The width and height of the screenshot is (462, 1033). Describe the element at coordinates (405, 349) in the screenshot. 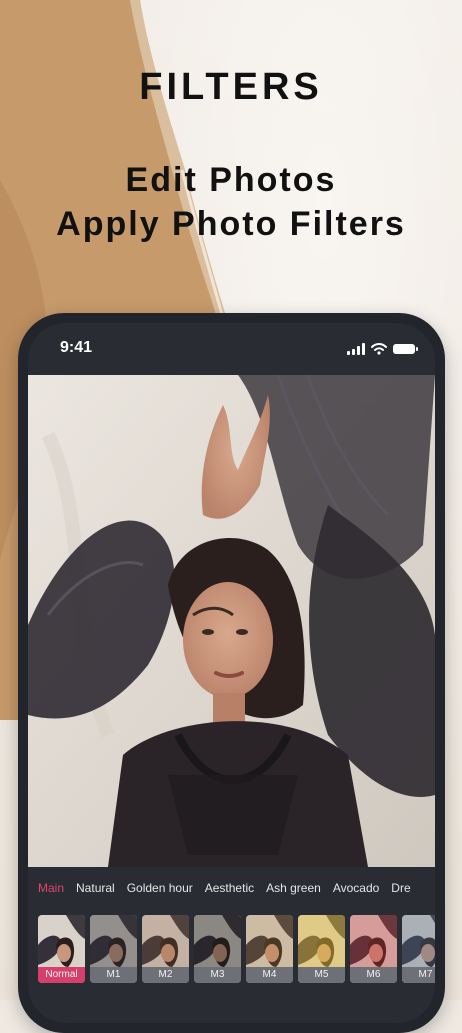

I see `battery-icon` at that location.